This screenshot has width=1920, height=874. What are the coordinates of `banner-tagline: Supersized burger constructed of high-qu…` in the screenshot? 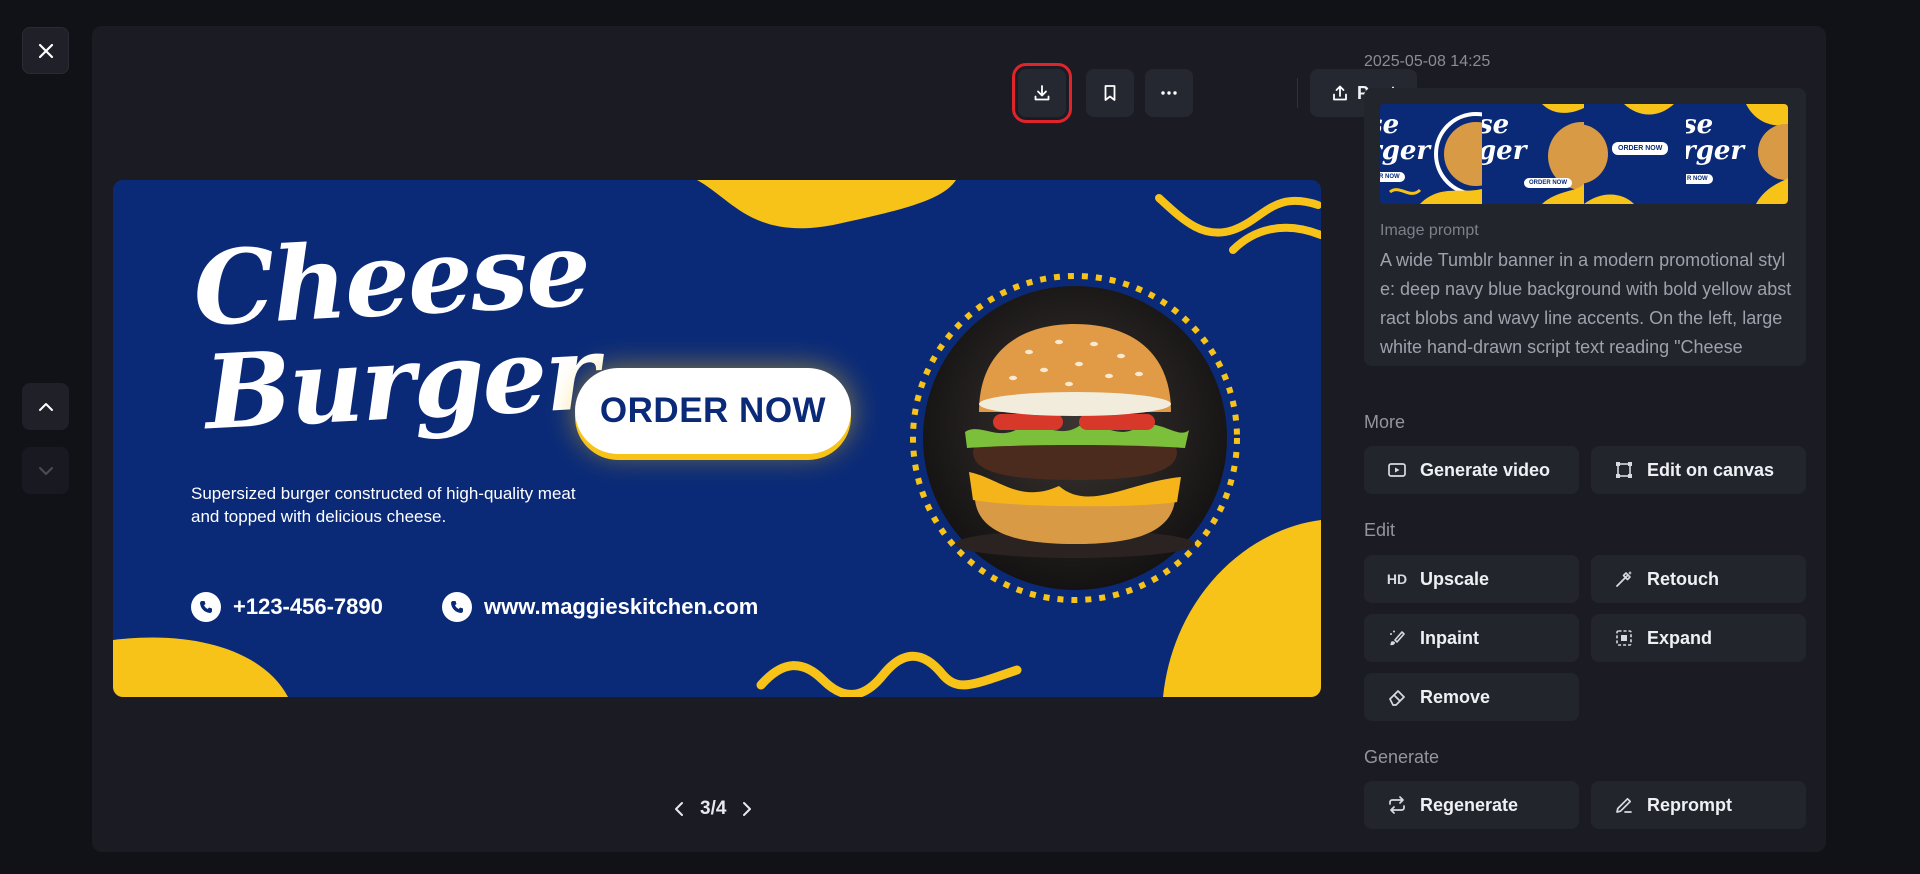 It's located at (383, 505).